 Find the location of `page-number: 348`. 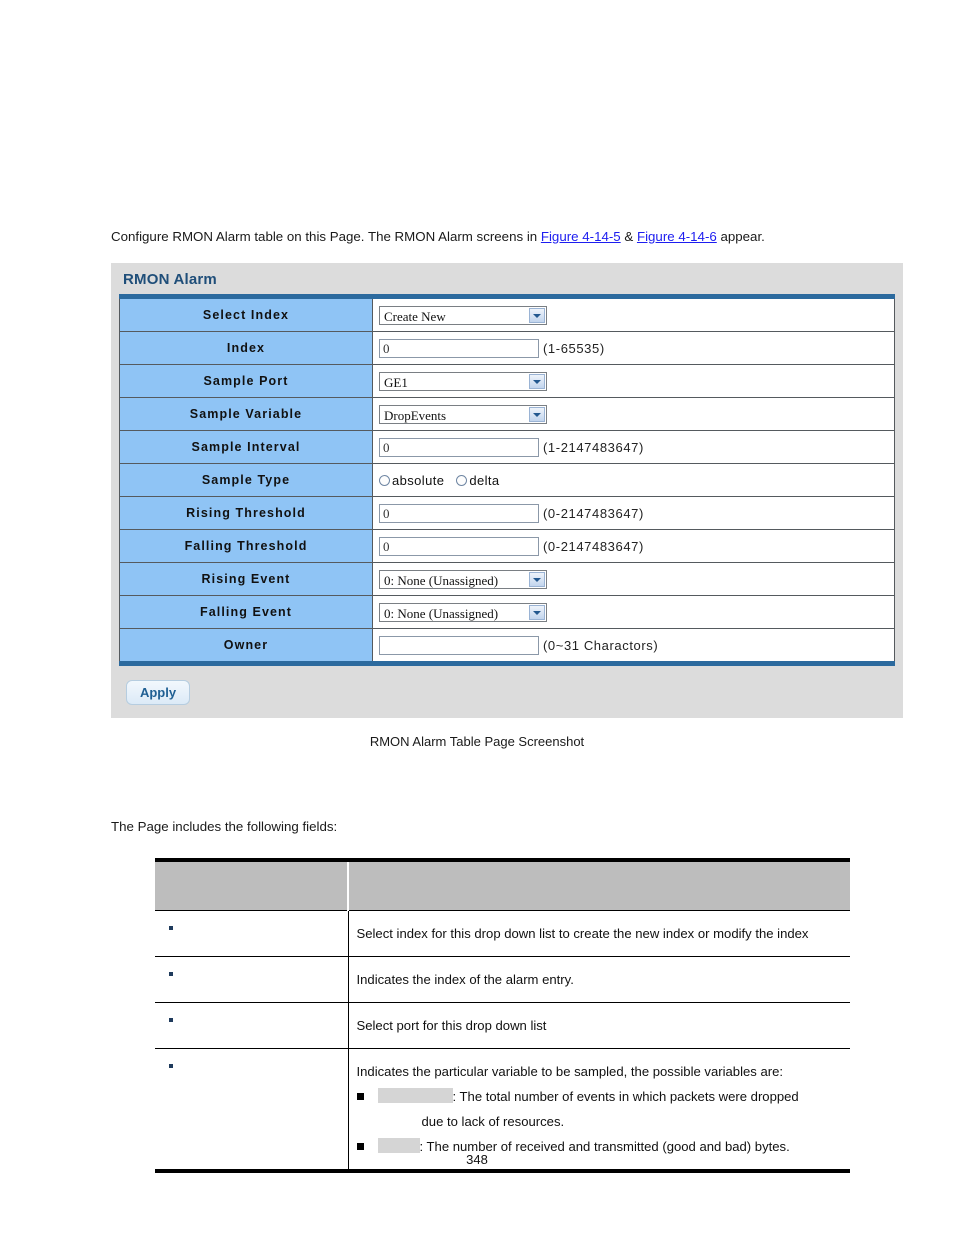

page-number: 348 is located at coordinates (477, 1159).